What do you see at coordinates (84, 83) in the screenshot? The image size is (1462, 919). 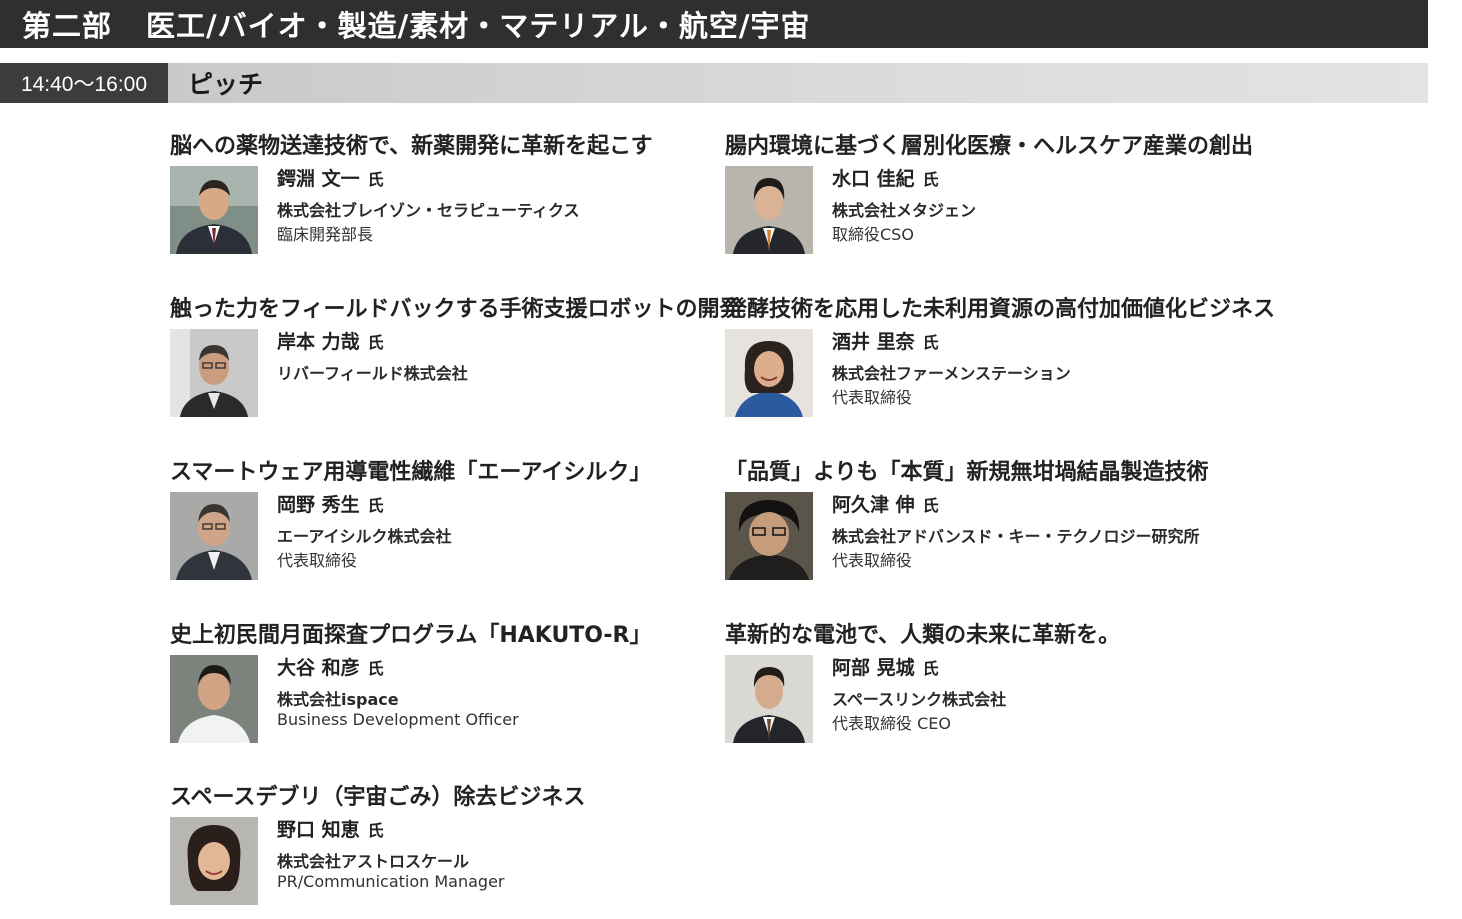 I see `session-time: 14:40〜16:00` at bounding box center [84, 83].